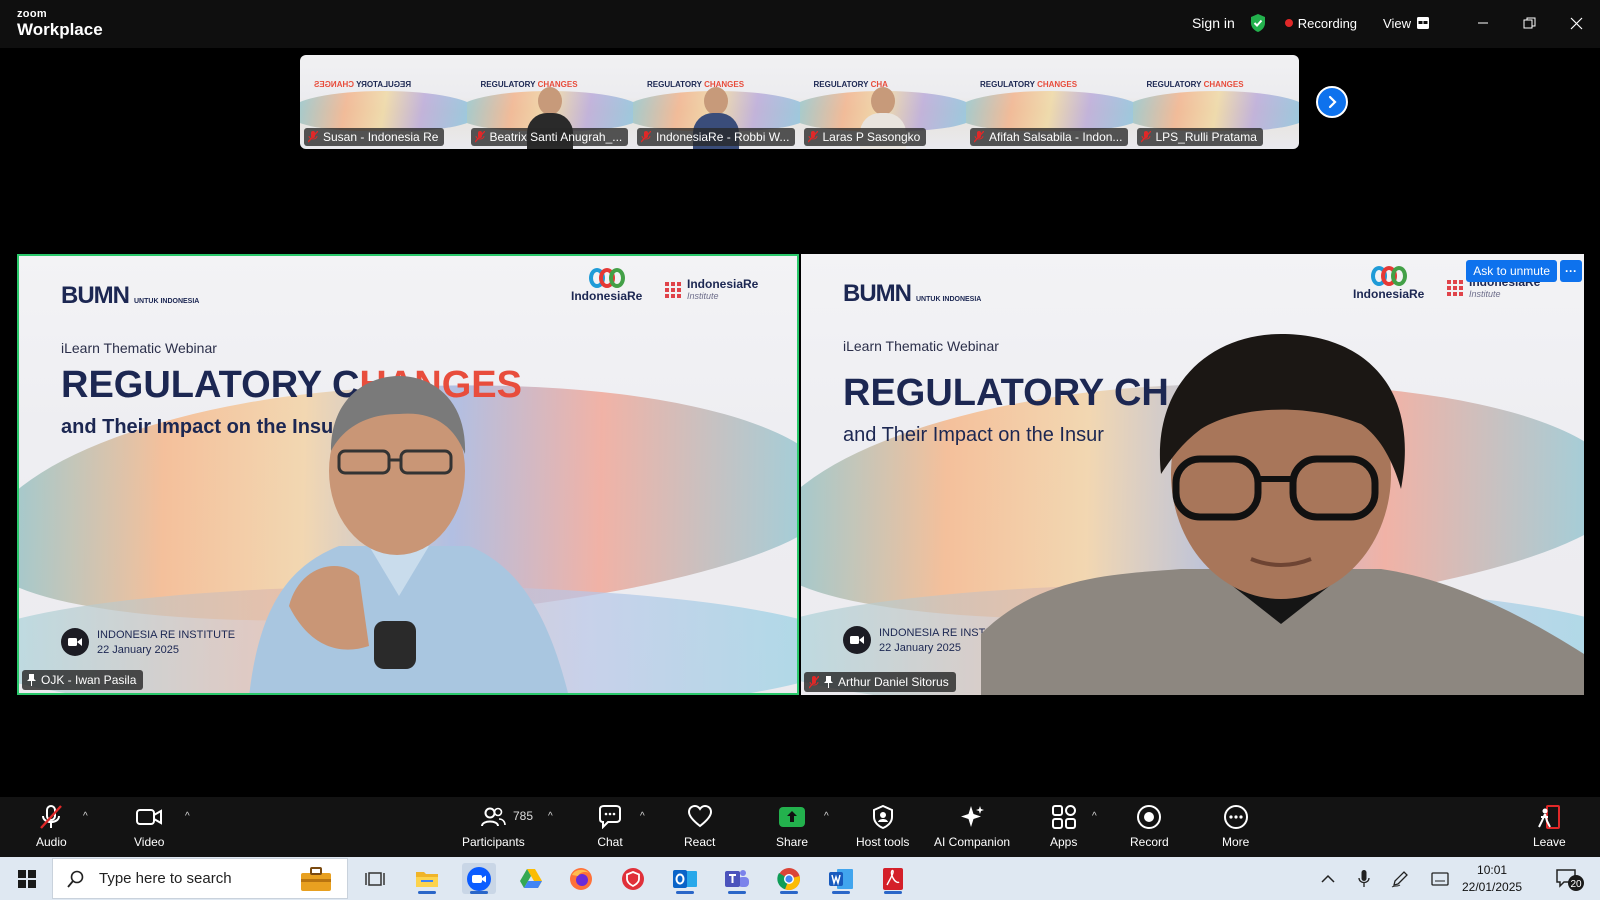  Describe the element at coordinates (883, 842) in the screenshot. I see `host-tools-label: Host tools` at that location.